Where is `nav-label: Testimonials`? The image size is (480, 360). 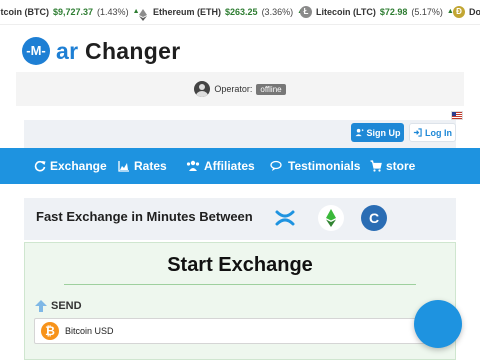
nav-label: Testimonials is located at coordinates (324, 166).